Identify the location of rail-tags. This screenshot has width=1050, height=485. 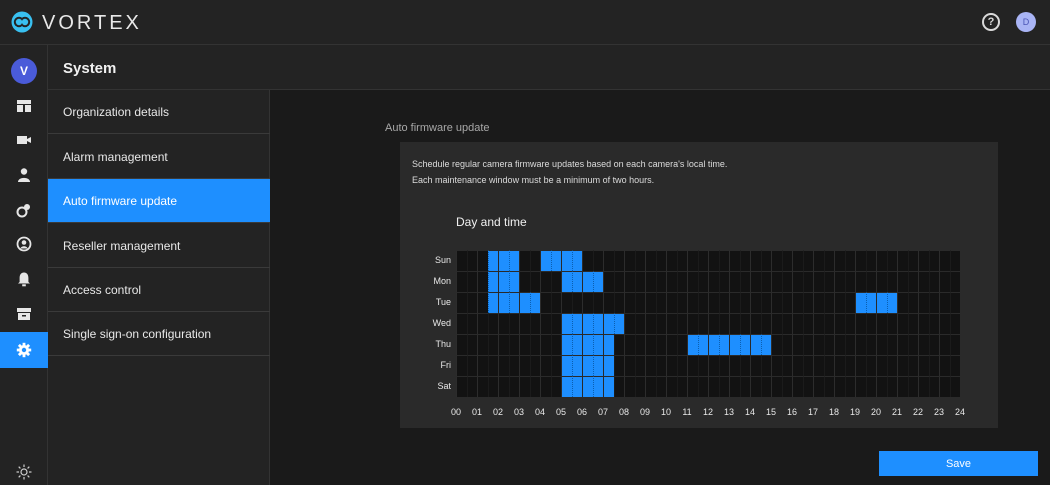
(24, 210).